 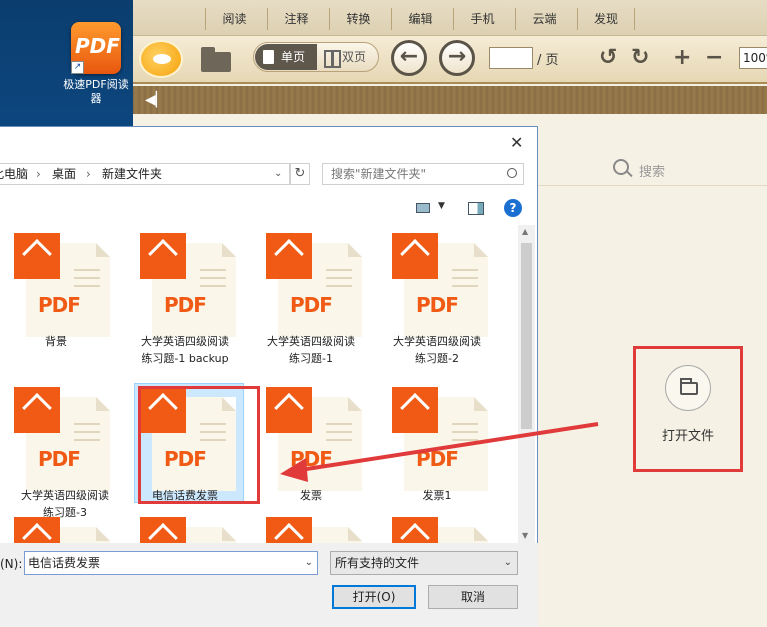 What do you see at coordinates (439, 452) in the screenshot?
I see `annotation-arrow` at bounding box center [439, 452].